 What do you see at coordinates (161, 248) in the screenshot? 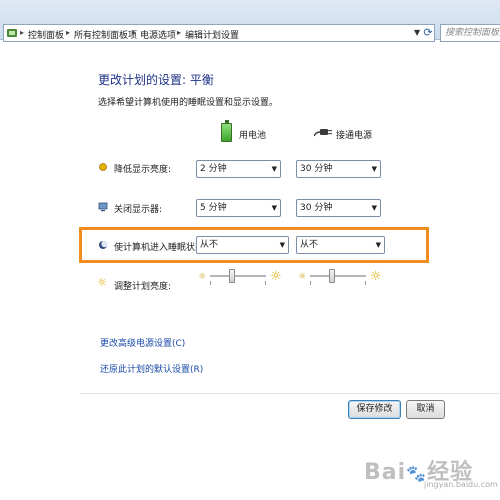
I see `sleep-label: 使计算机进入睡眠状态:` at bounding box center [161, 248].